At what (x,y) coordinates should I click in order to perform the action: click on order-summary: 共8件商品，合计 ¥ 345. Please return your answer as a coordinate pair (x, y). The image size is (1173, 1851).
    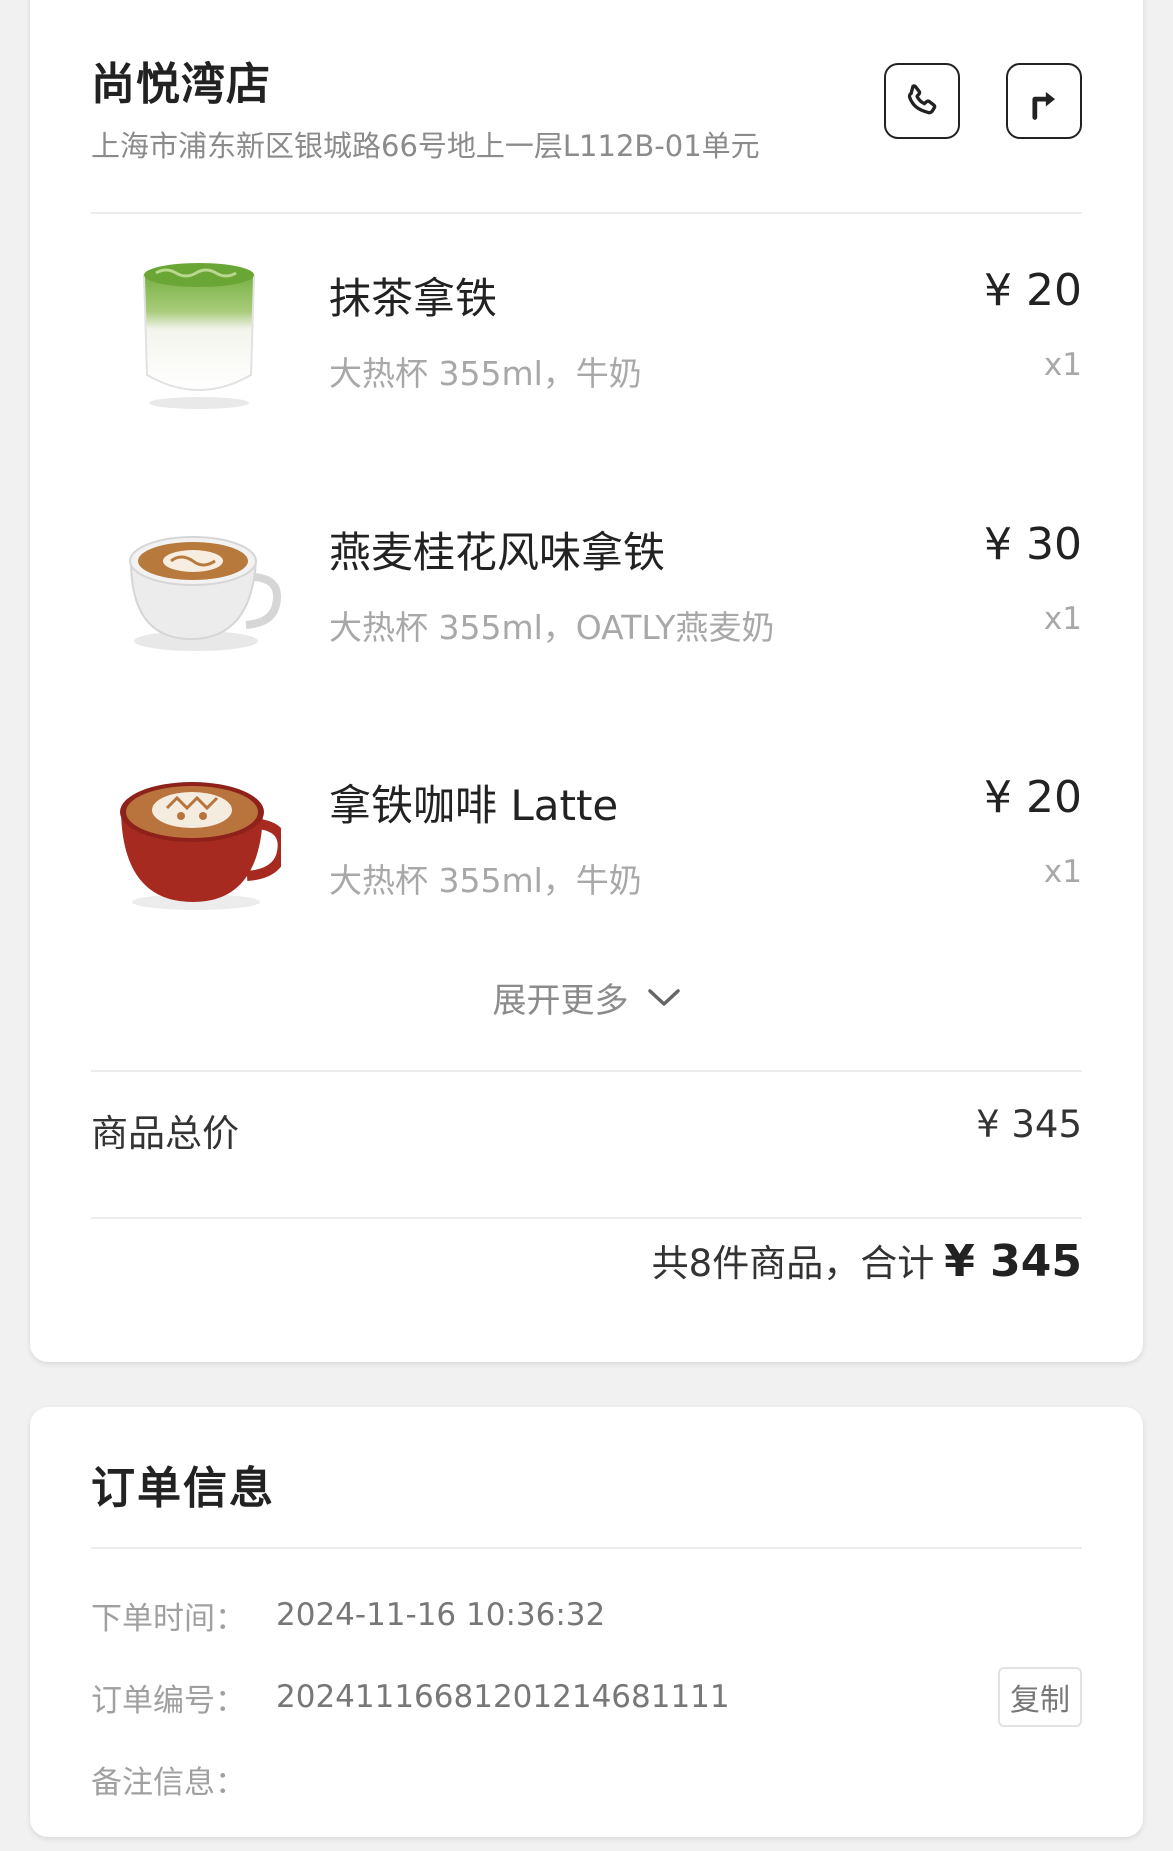
    Looking at the image, I should click on (867, 1260).